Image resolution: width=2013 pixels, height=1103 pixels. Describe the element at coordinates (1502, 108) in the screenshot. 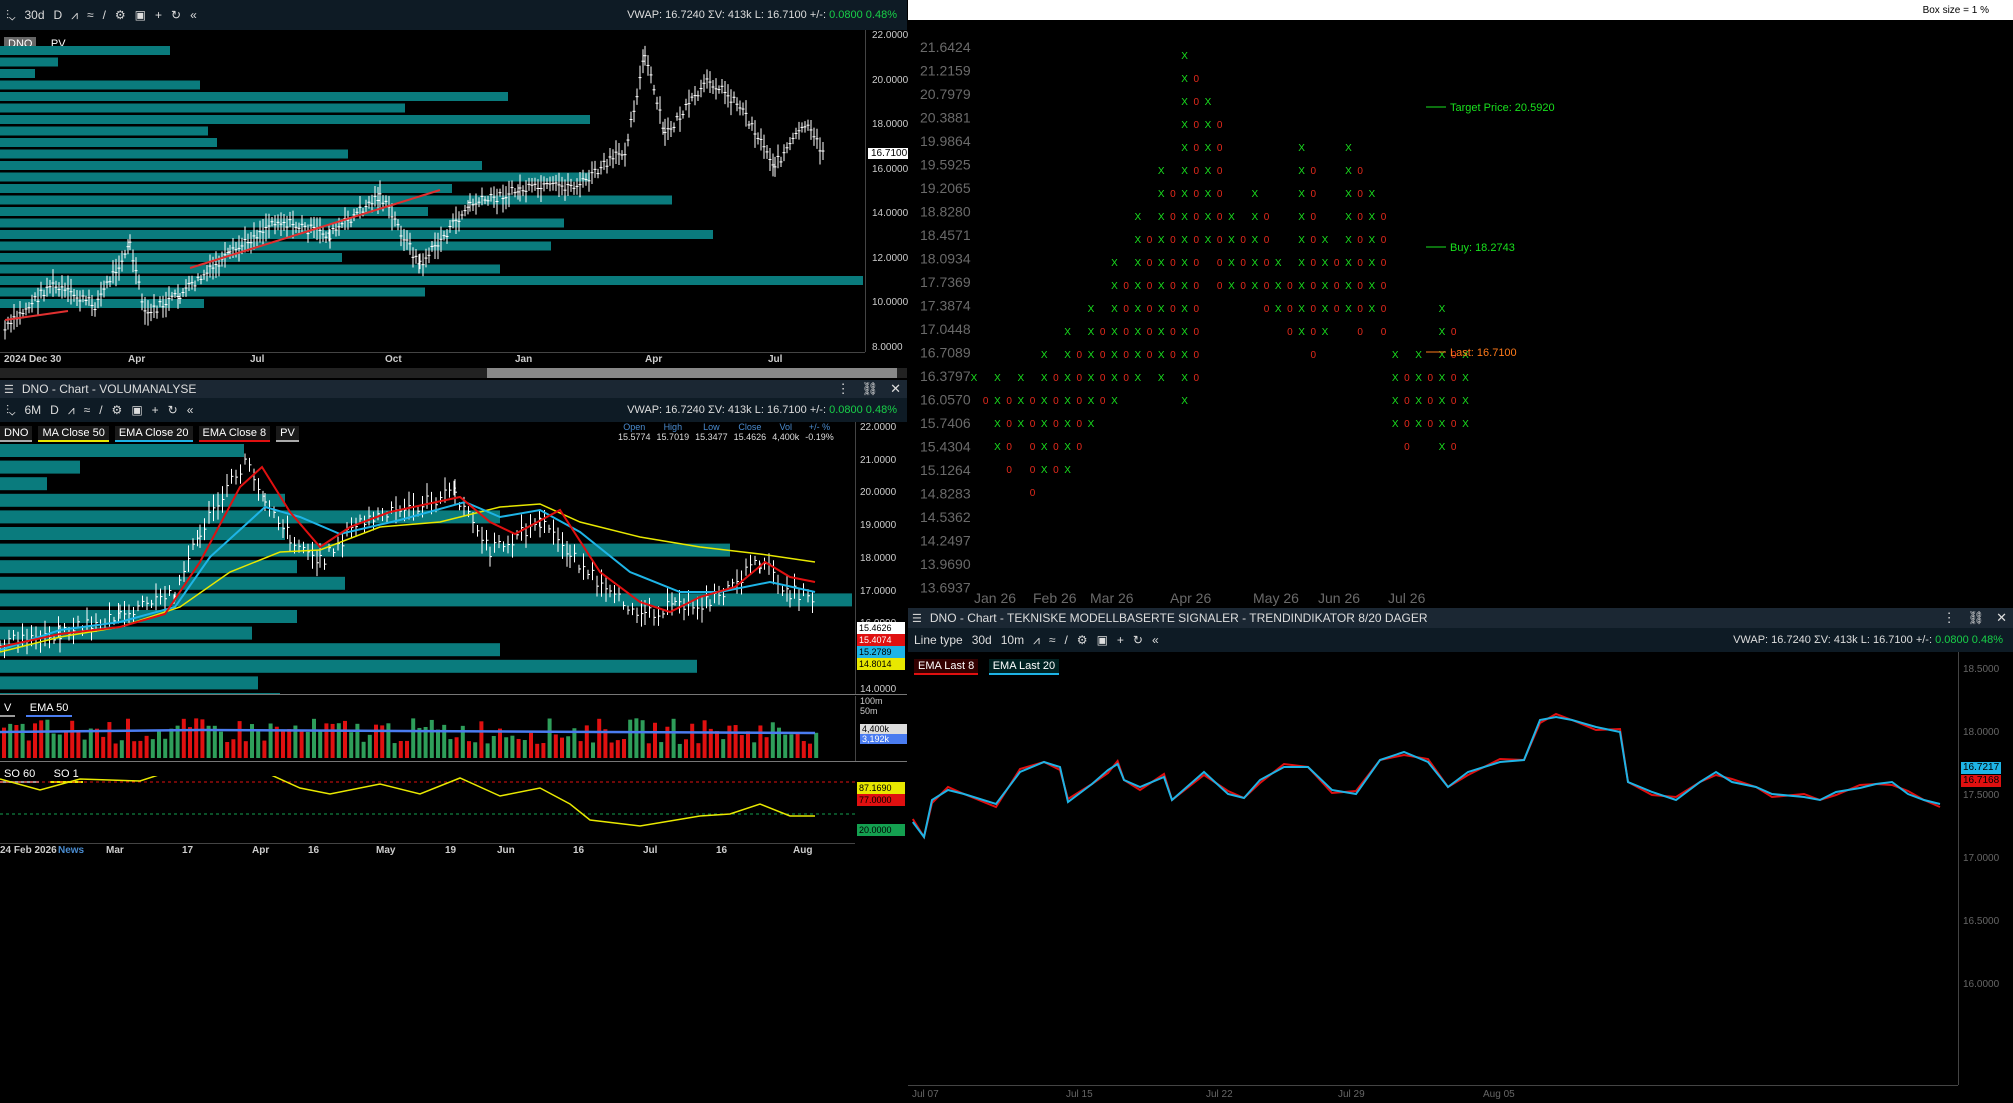

I see `pf-target-line-label: Target Price: 20.5920` at that location.